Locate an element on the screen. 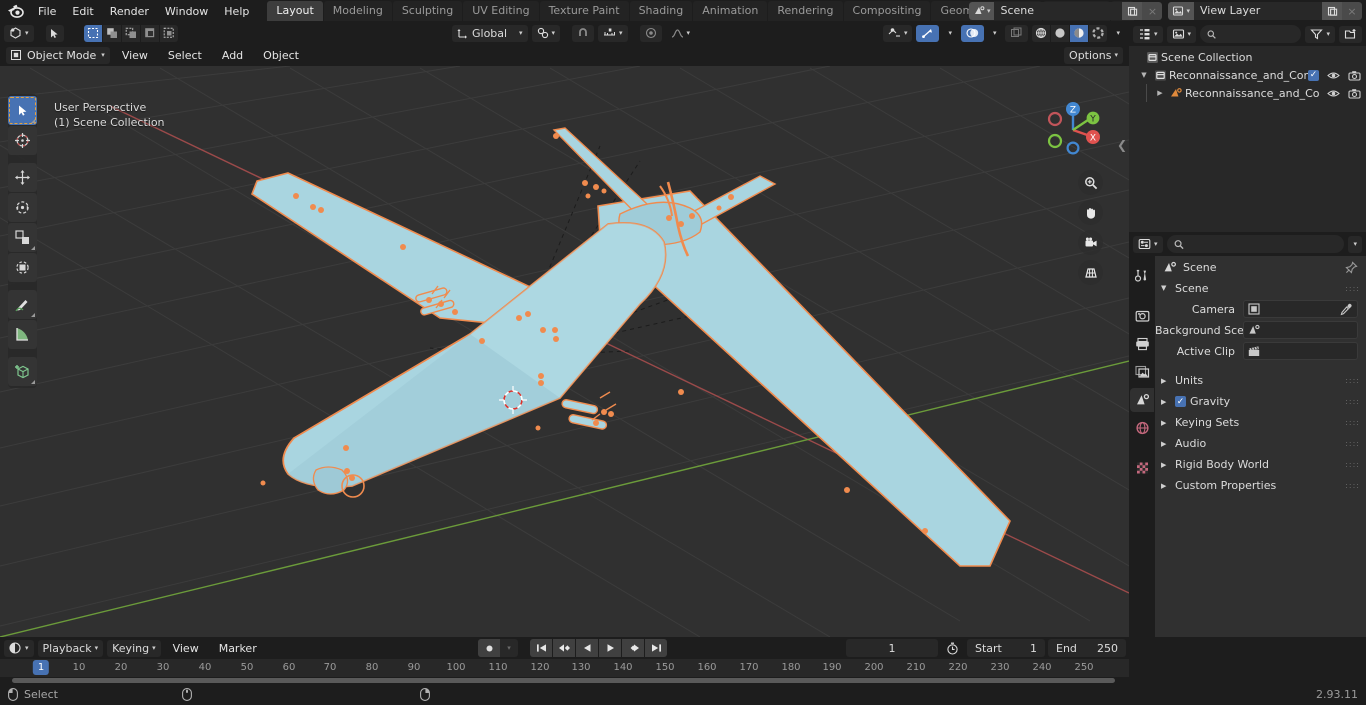 This screenshot has width=1366, height=705. play-reverse-icon is located at coordinates (587, 648).